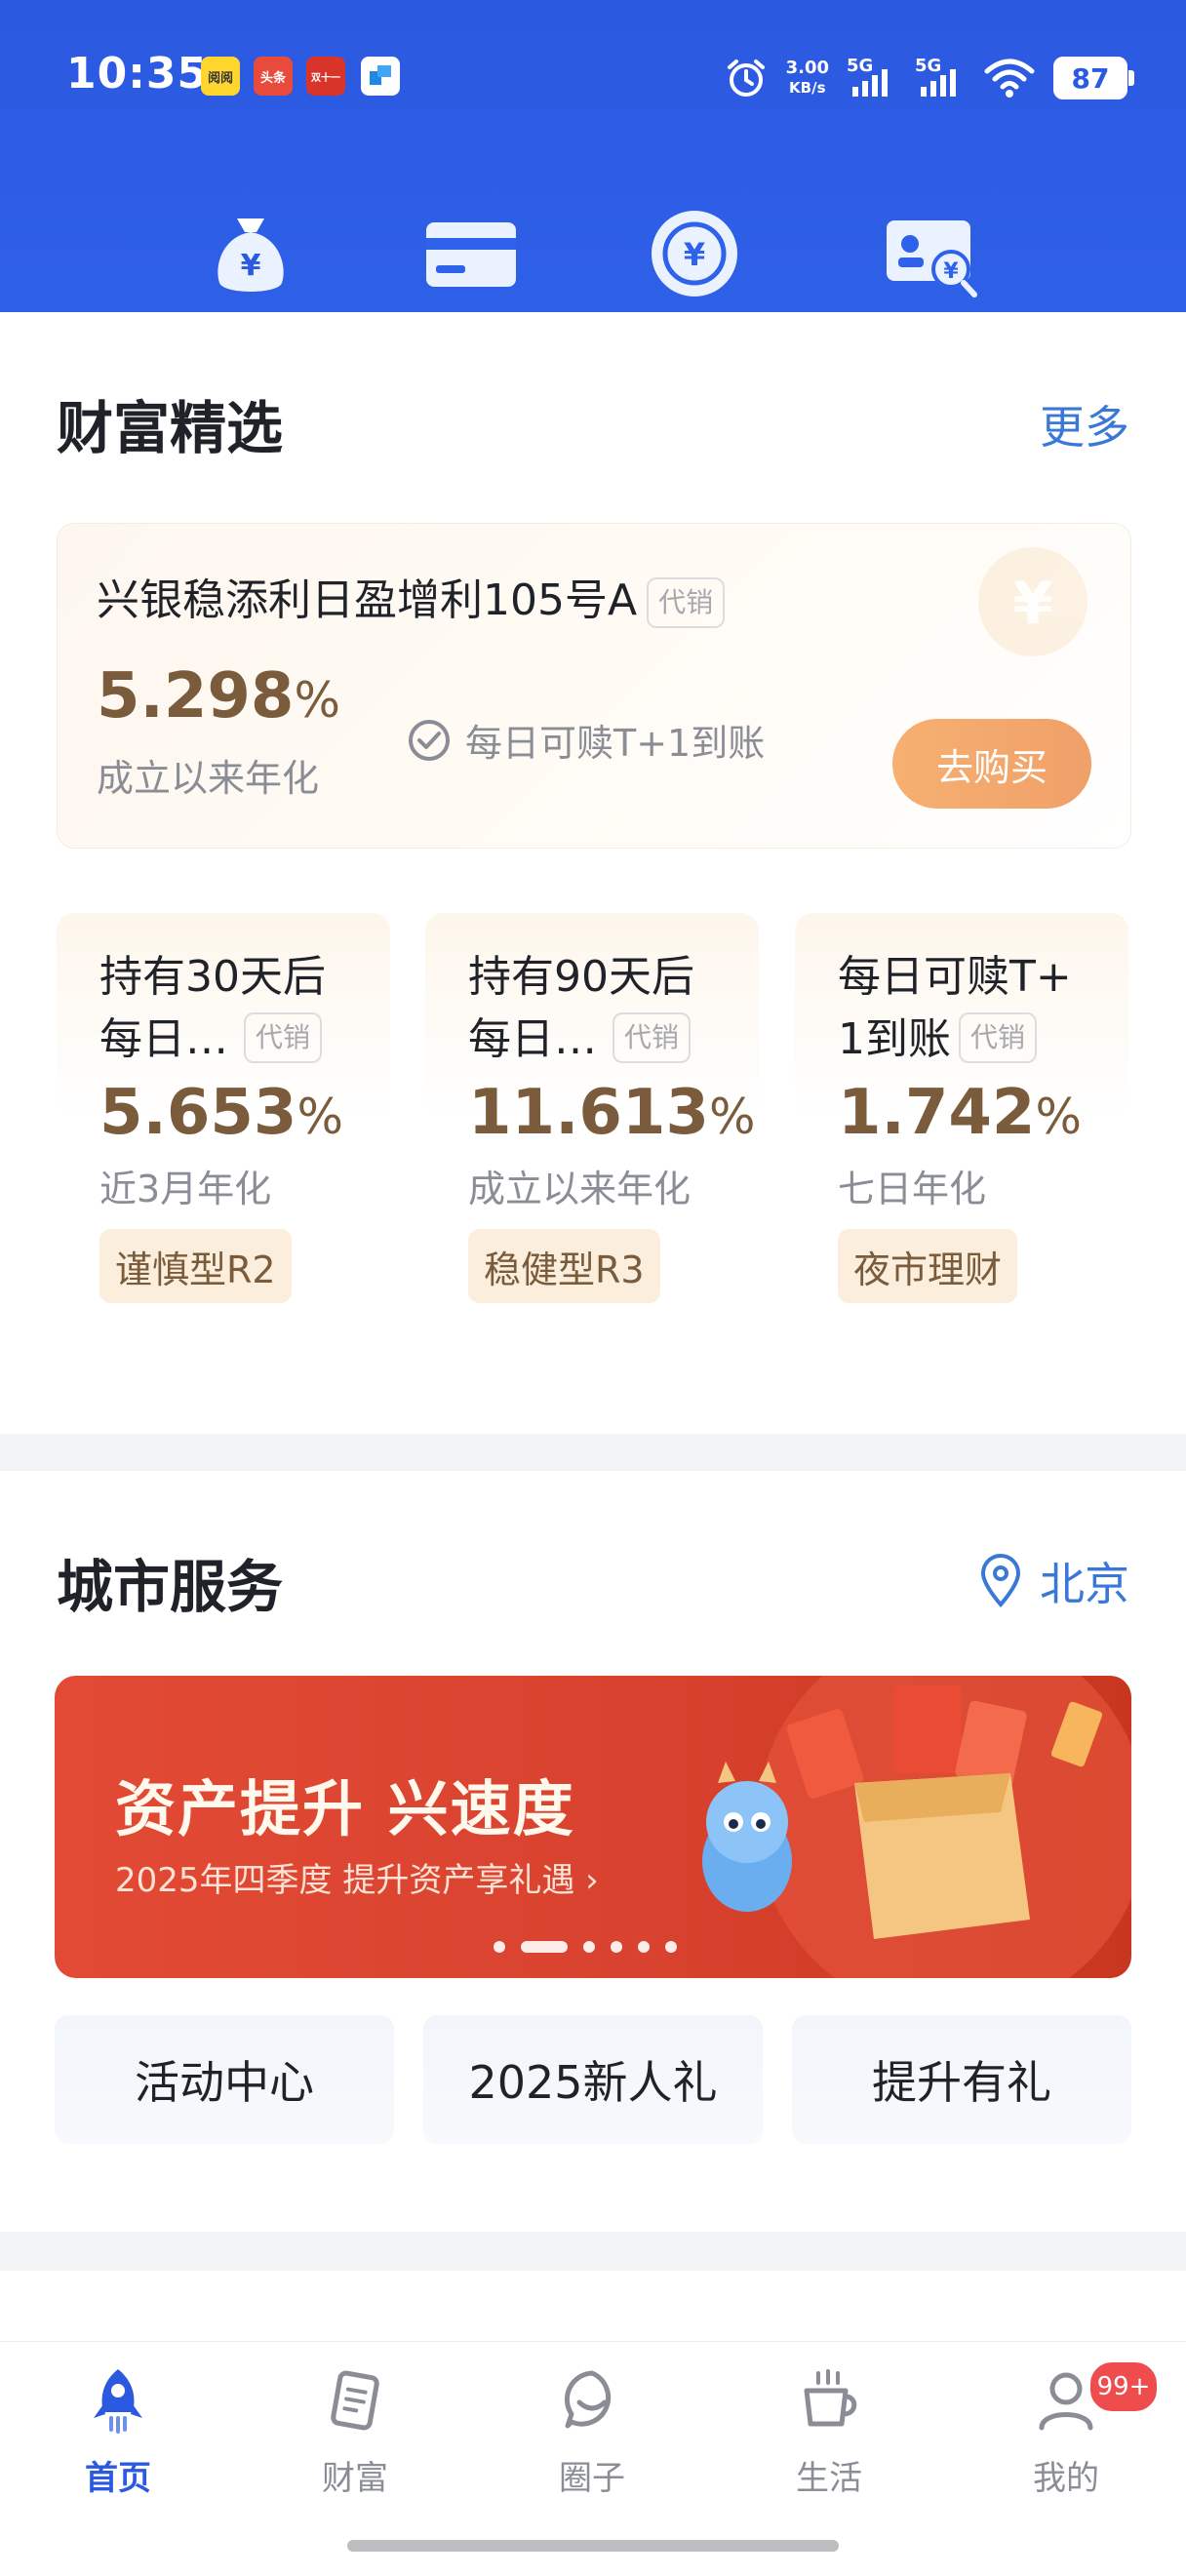 The width and height of the screenshot is (1186, 2576). Describe the element at coordinates (218, 696) in the screenshot. I see `annual-rate: 5.298%` at that location.